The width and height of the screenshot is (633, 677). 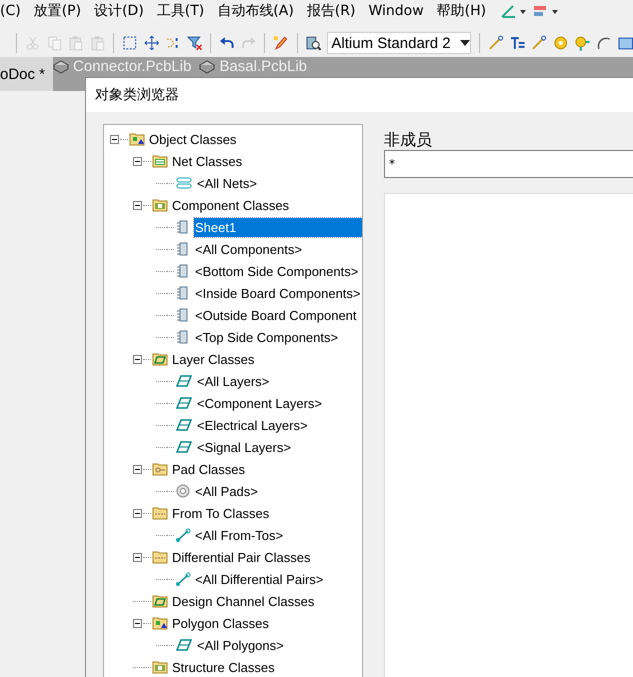 What do you see at coordinates (267, 337) in the screenshot?
I see `tree-item: <Top Side Components>` at bounding box center [267, 337].